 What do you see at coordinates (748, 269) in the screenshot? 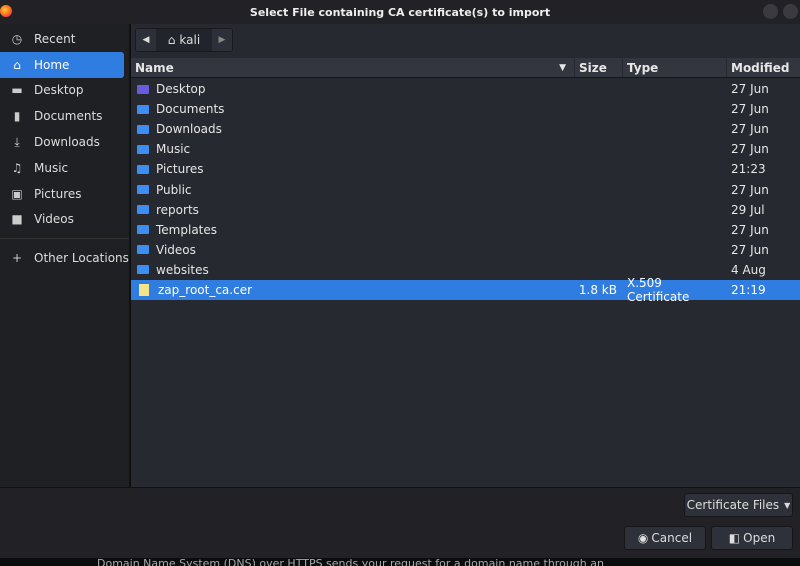
I see `file-modified: 4 Aug` at bounding box center [748, 269].